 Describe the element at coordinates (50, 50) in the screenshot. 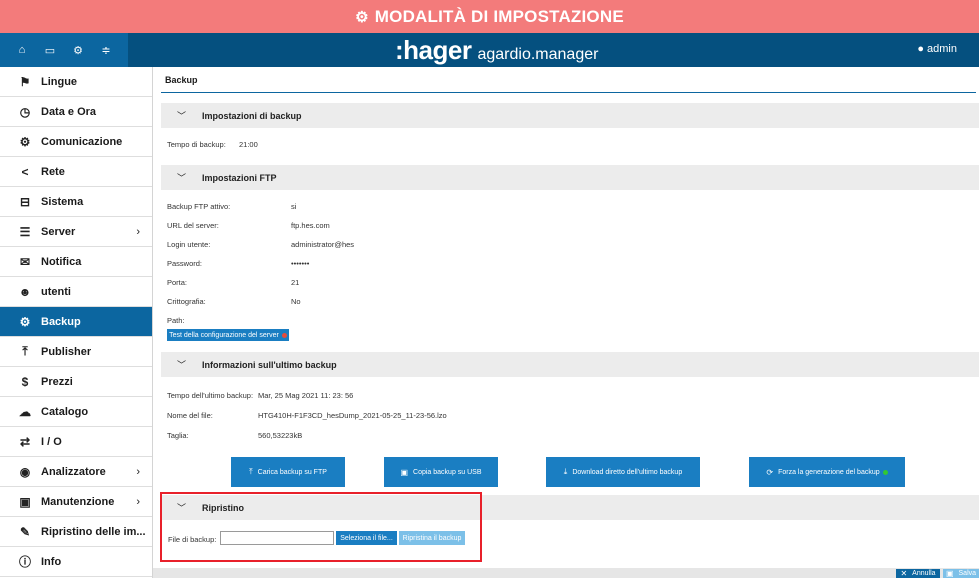

I see `monitor-icon: ▭` at that location.